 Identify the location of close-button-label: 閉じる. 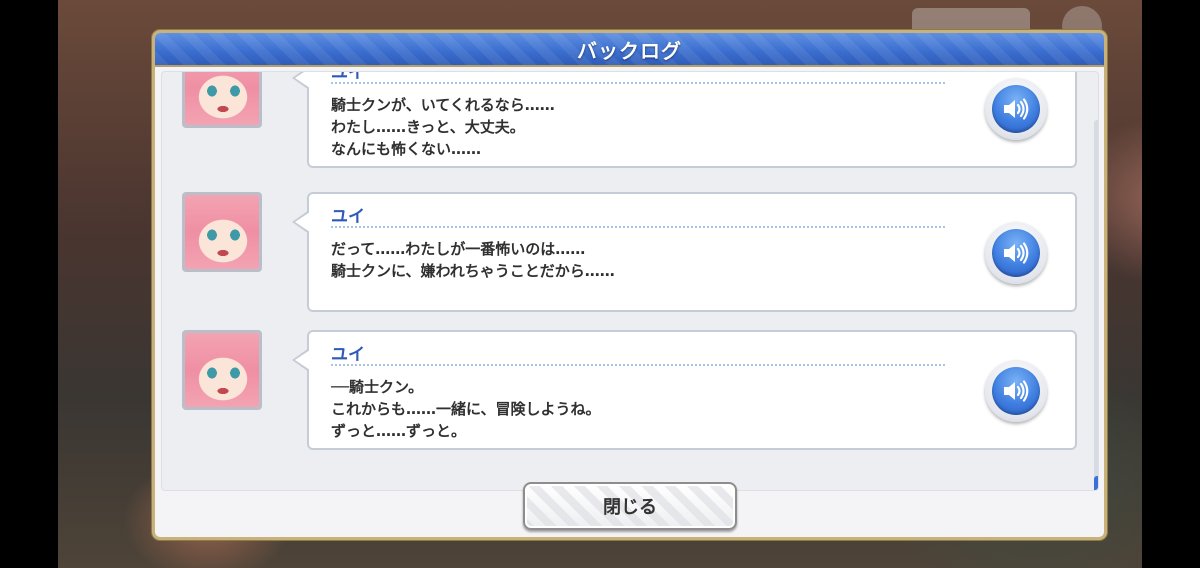
(630, 507).